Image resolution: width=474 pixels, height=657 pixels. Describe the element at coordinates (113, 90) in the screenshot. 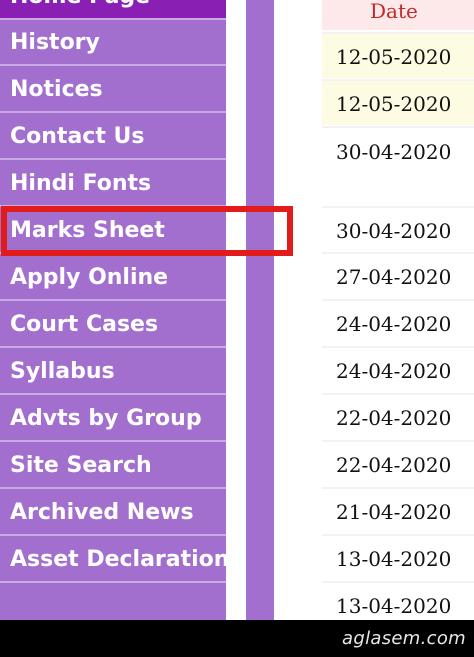

I see `nav-item-notices: Notices` at that location.